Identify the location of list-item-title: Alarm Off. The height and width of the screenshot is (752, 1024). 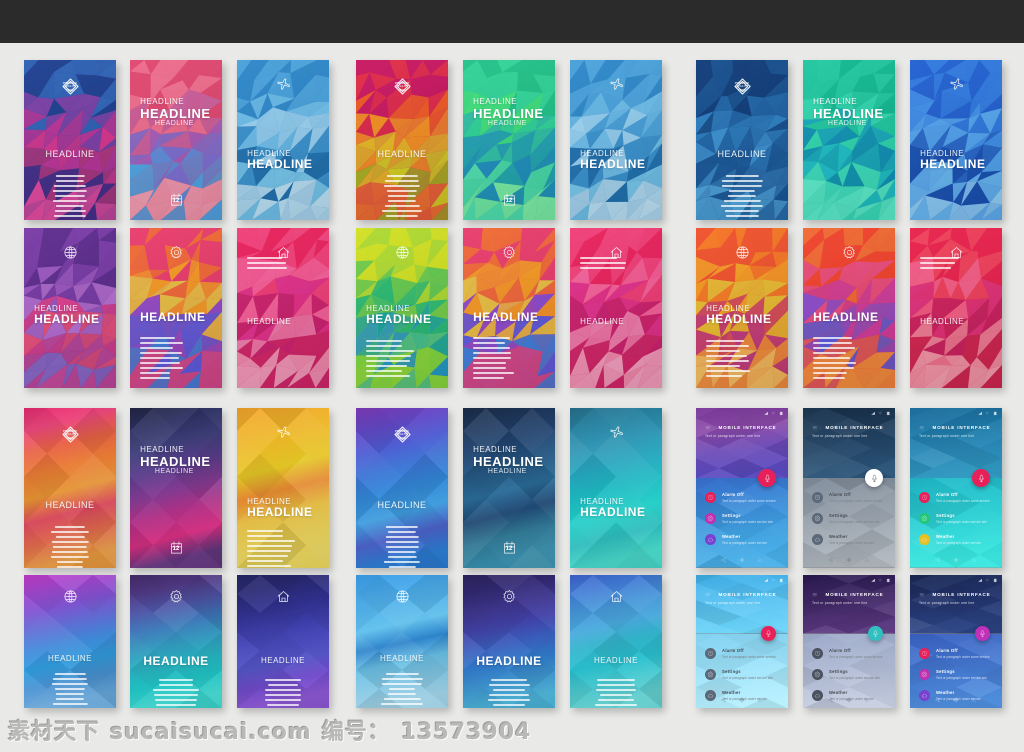
(733, 650).